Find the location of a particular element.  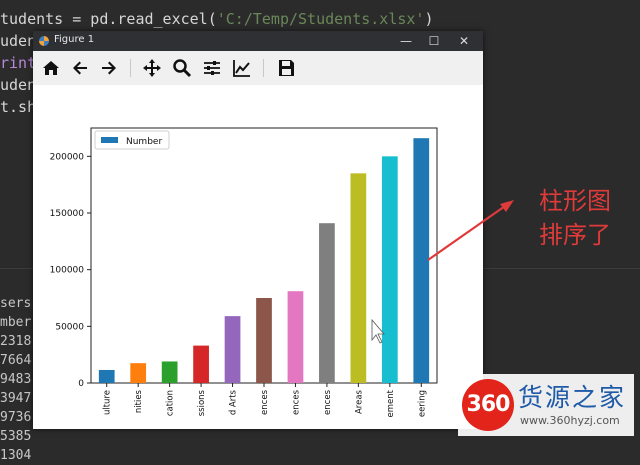

annotation-line-2: 排序了 is located at coordinates (575, 235).